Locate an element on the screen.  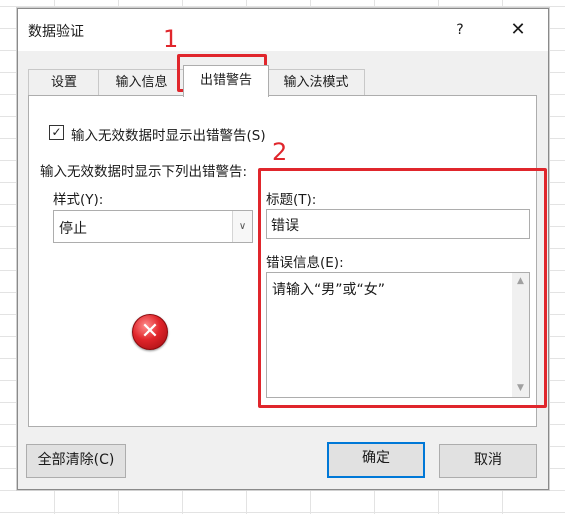
error-stop-icon: ✕ is located at coordinates (150, 332).